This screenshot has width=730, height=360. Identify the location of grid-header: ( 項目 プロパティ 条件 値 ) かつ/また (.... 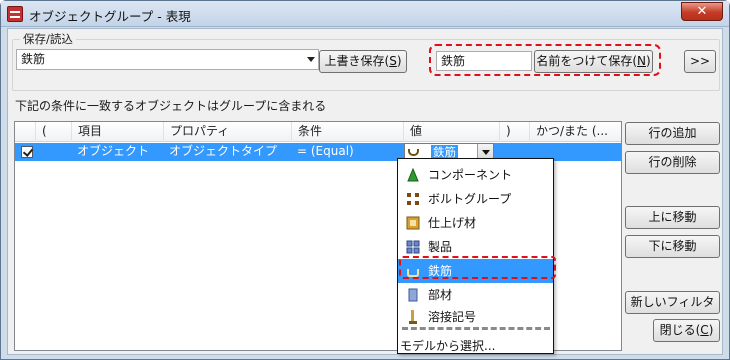
(318, 132).